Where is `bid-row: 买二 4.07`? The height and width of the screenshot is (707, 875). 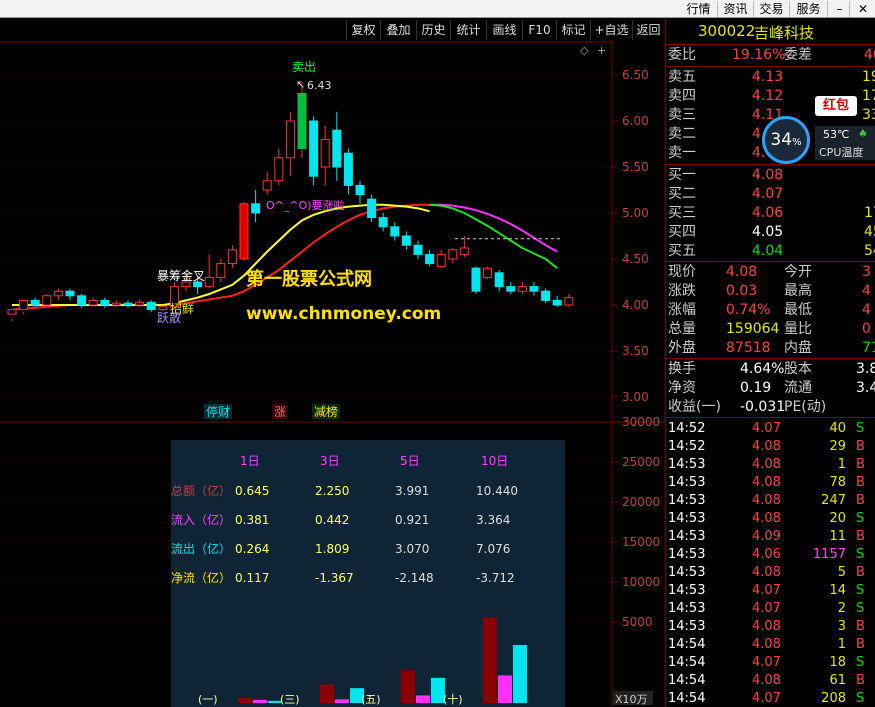 bid-row: 买二 4.07 is located at coordinates (770, 194).